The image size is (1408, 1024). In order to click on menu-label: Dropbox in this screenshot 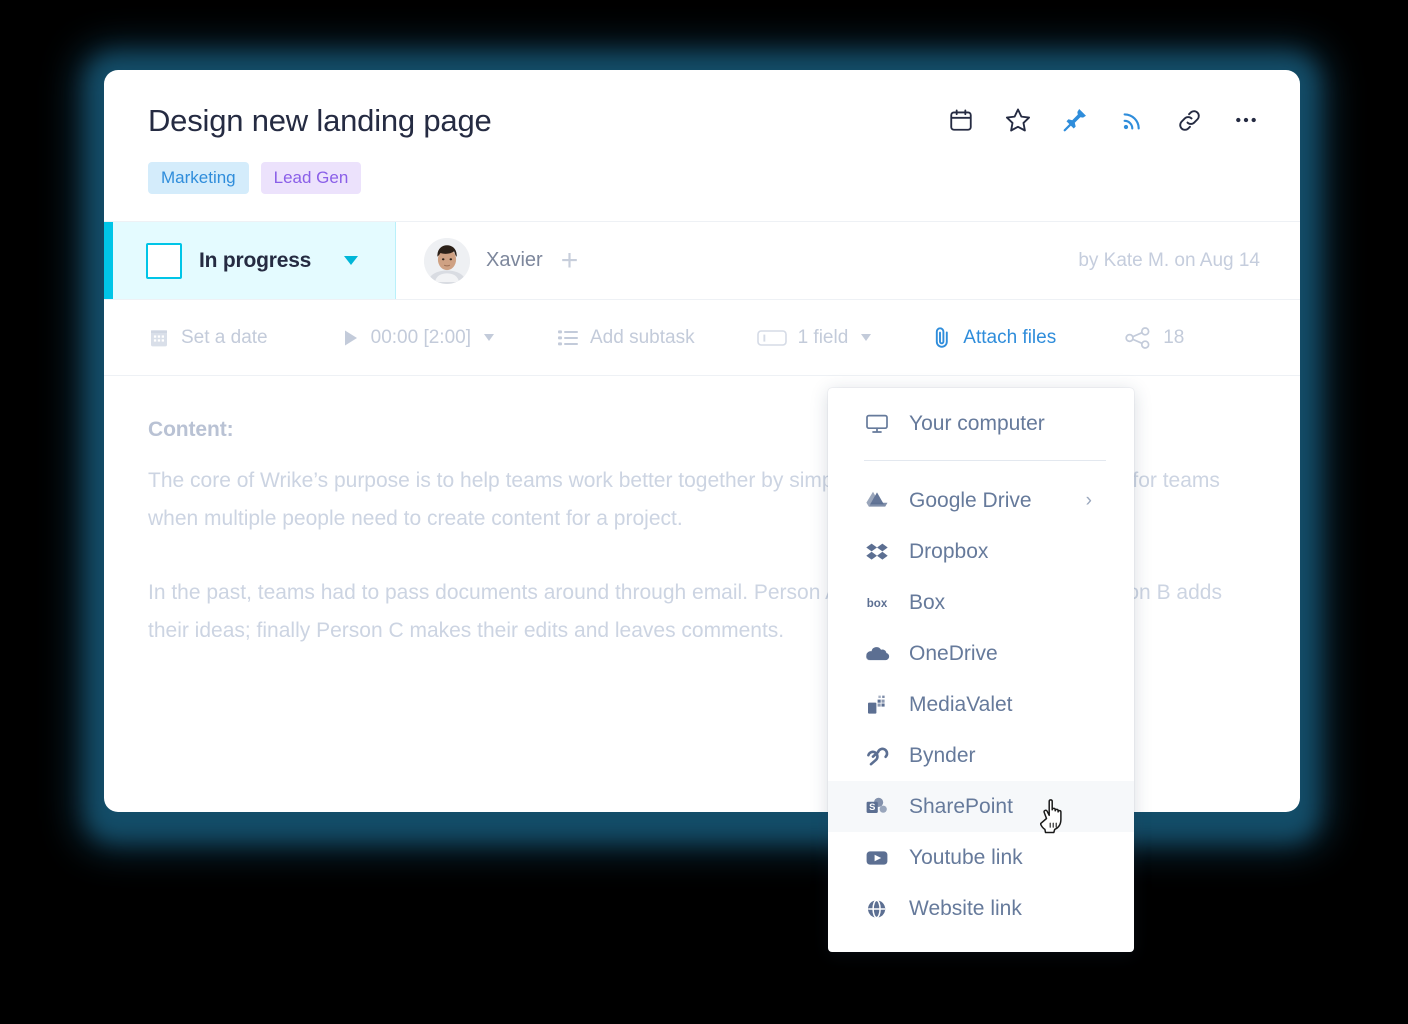, I will do `click(949, 551)`.